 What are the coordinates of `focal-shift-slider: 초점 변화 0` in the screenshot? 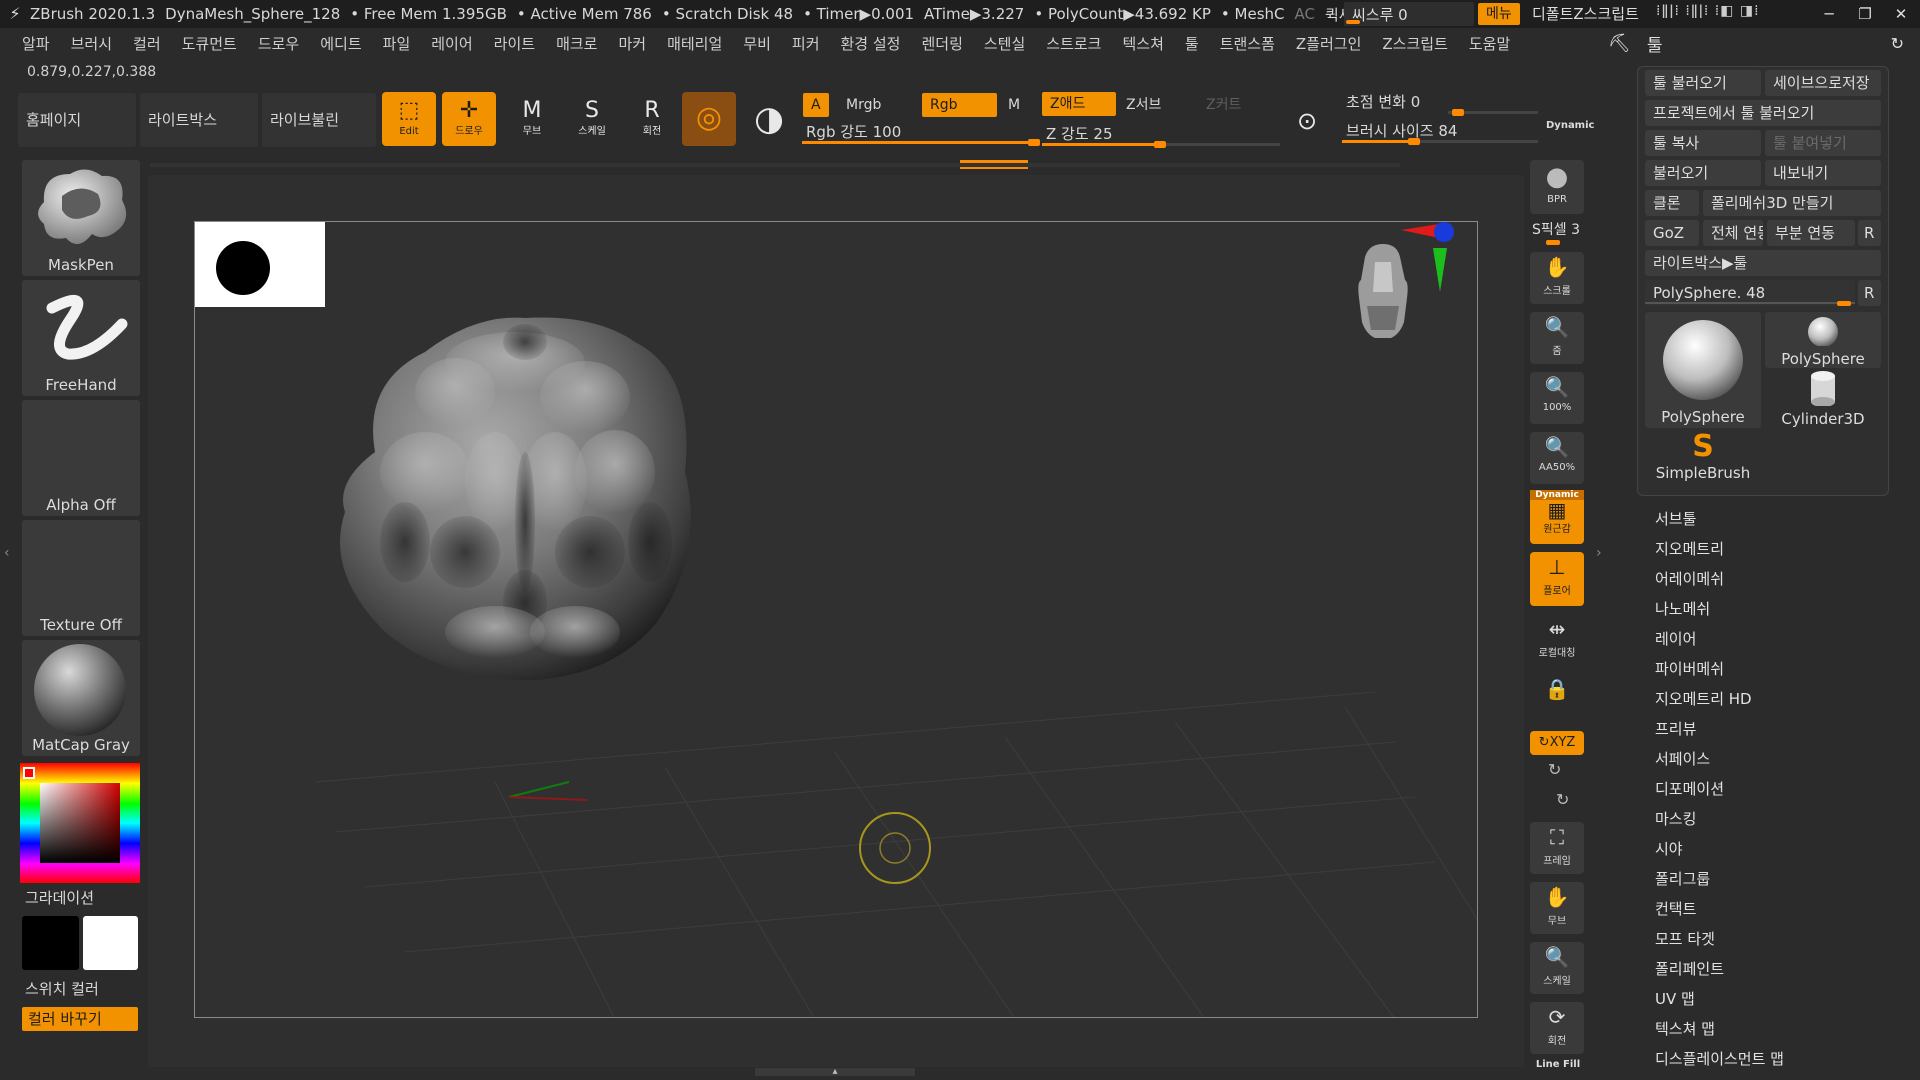 It's located at (1440, 103).